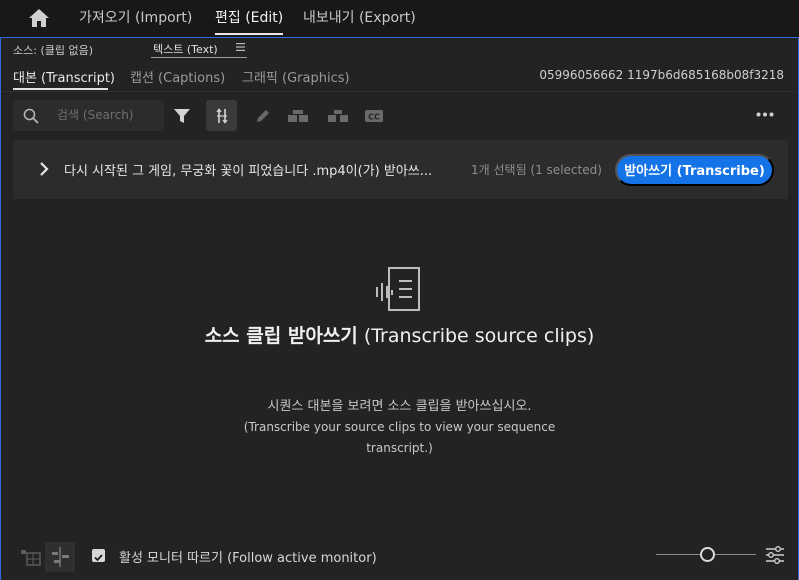  I want to click on tab-transcript-underline, so click(60, 89).